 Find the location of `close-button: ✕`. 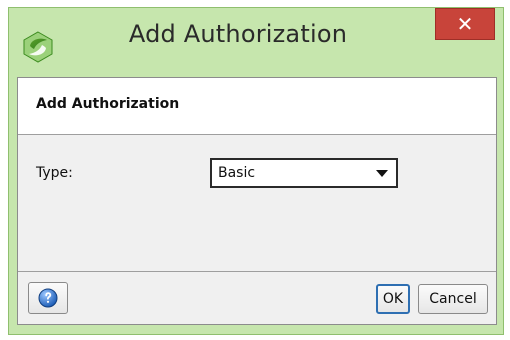

close-button: ✕ is located at coordinates (465, 24).